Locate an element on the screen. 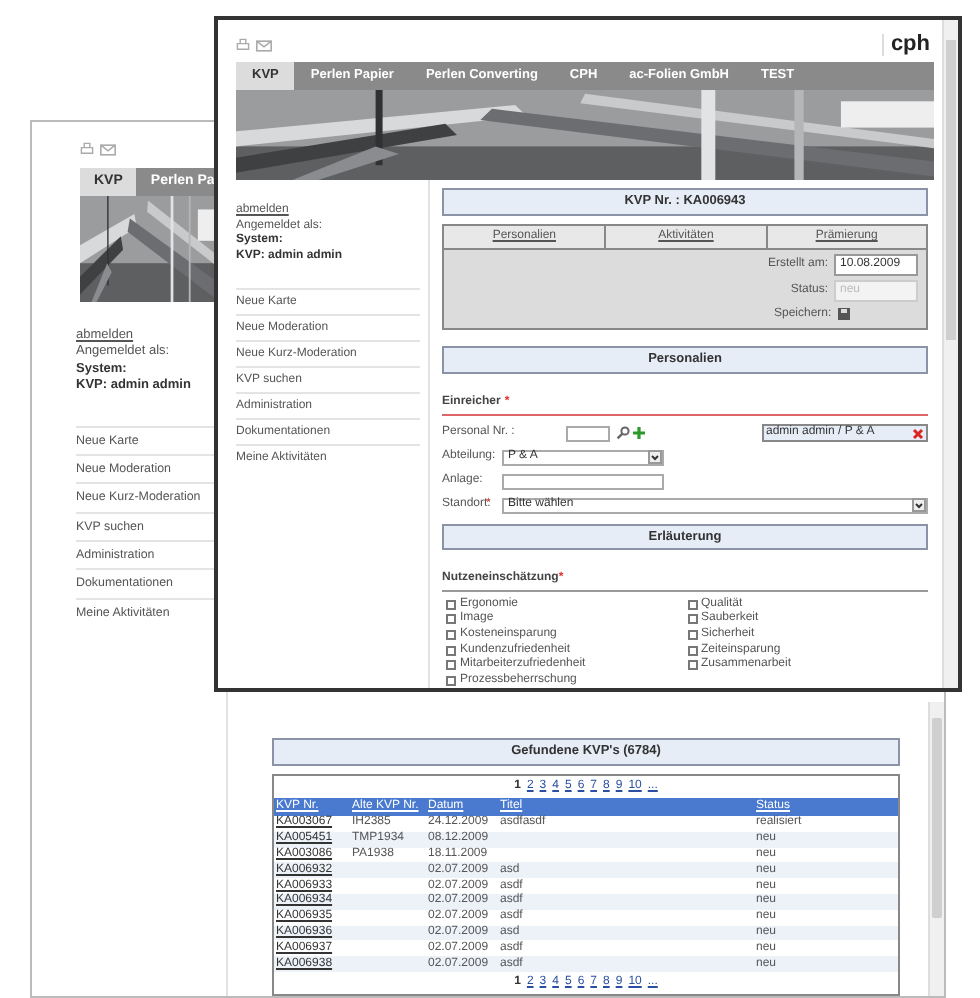  save-icon is located at coordinates (843, 314).